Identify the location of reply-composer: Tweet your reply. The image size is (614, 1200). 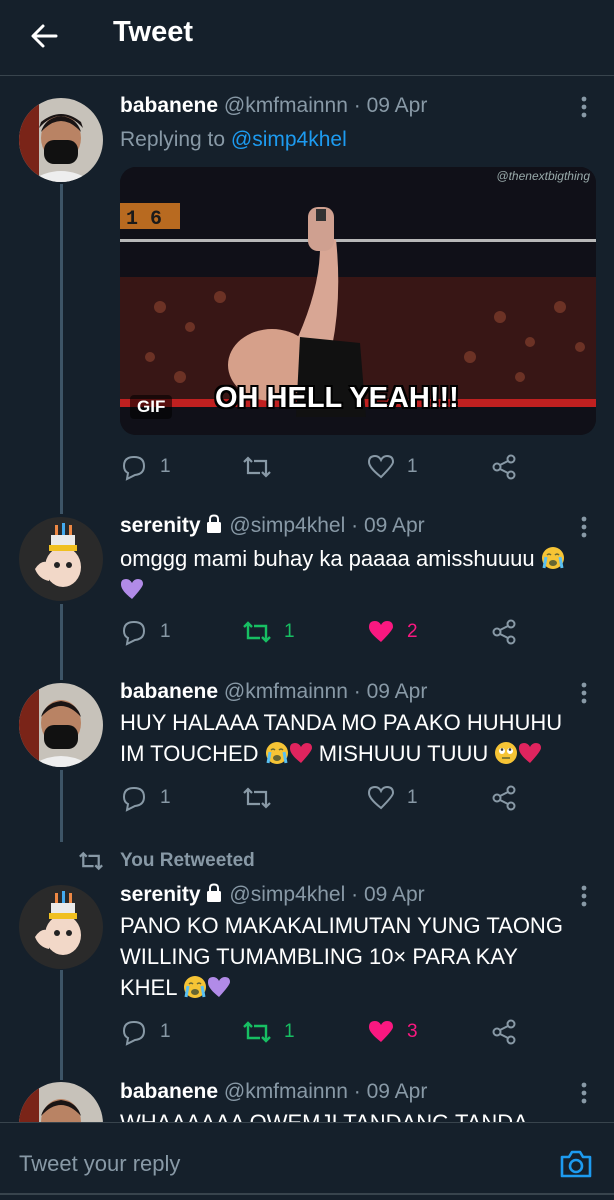
(307, 1161).